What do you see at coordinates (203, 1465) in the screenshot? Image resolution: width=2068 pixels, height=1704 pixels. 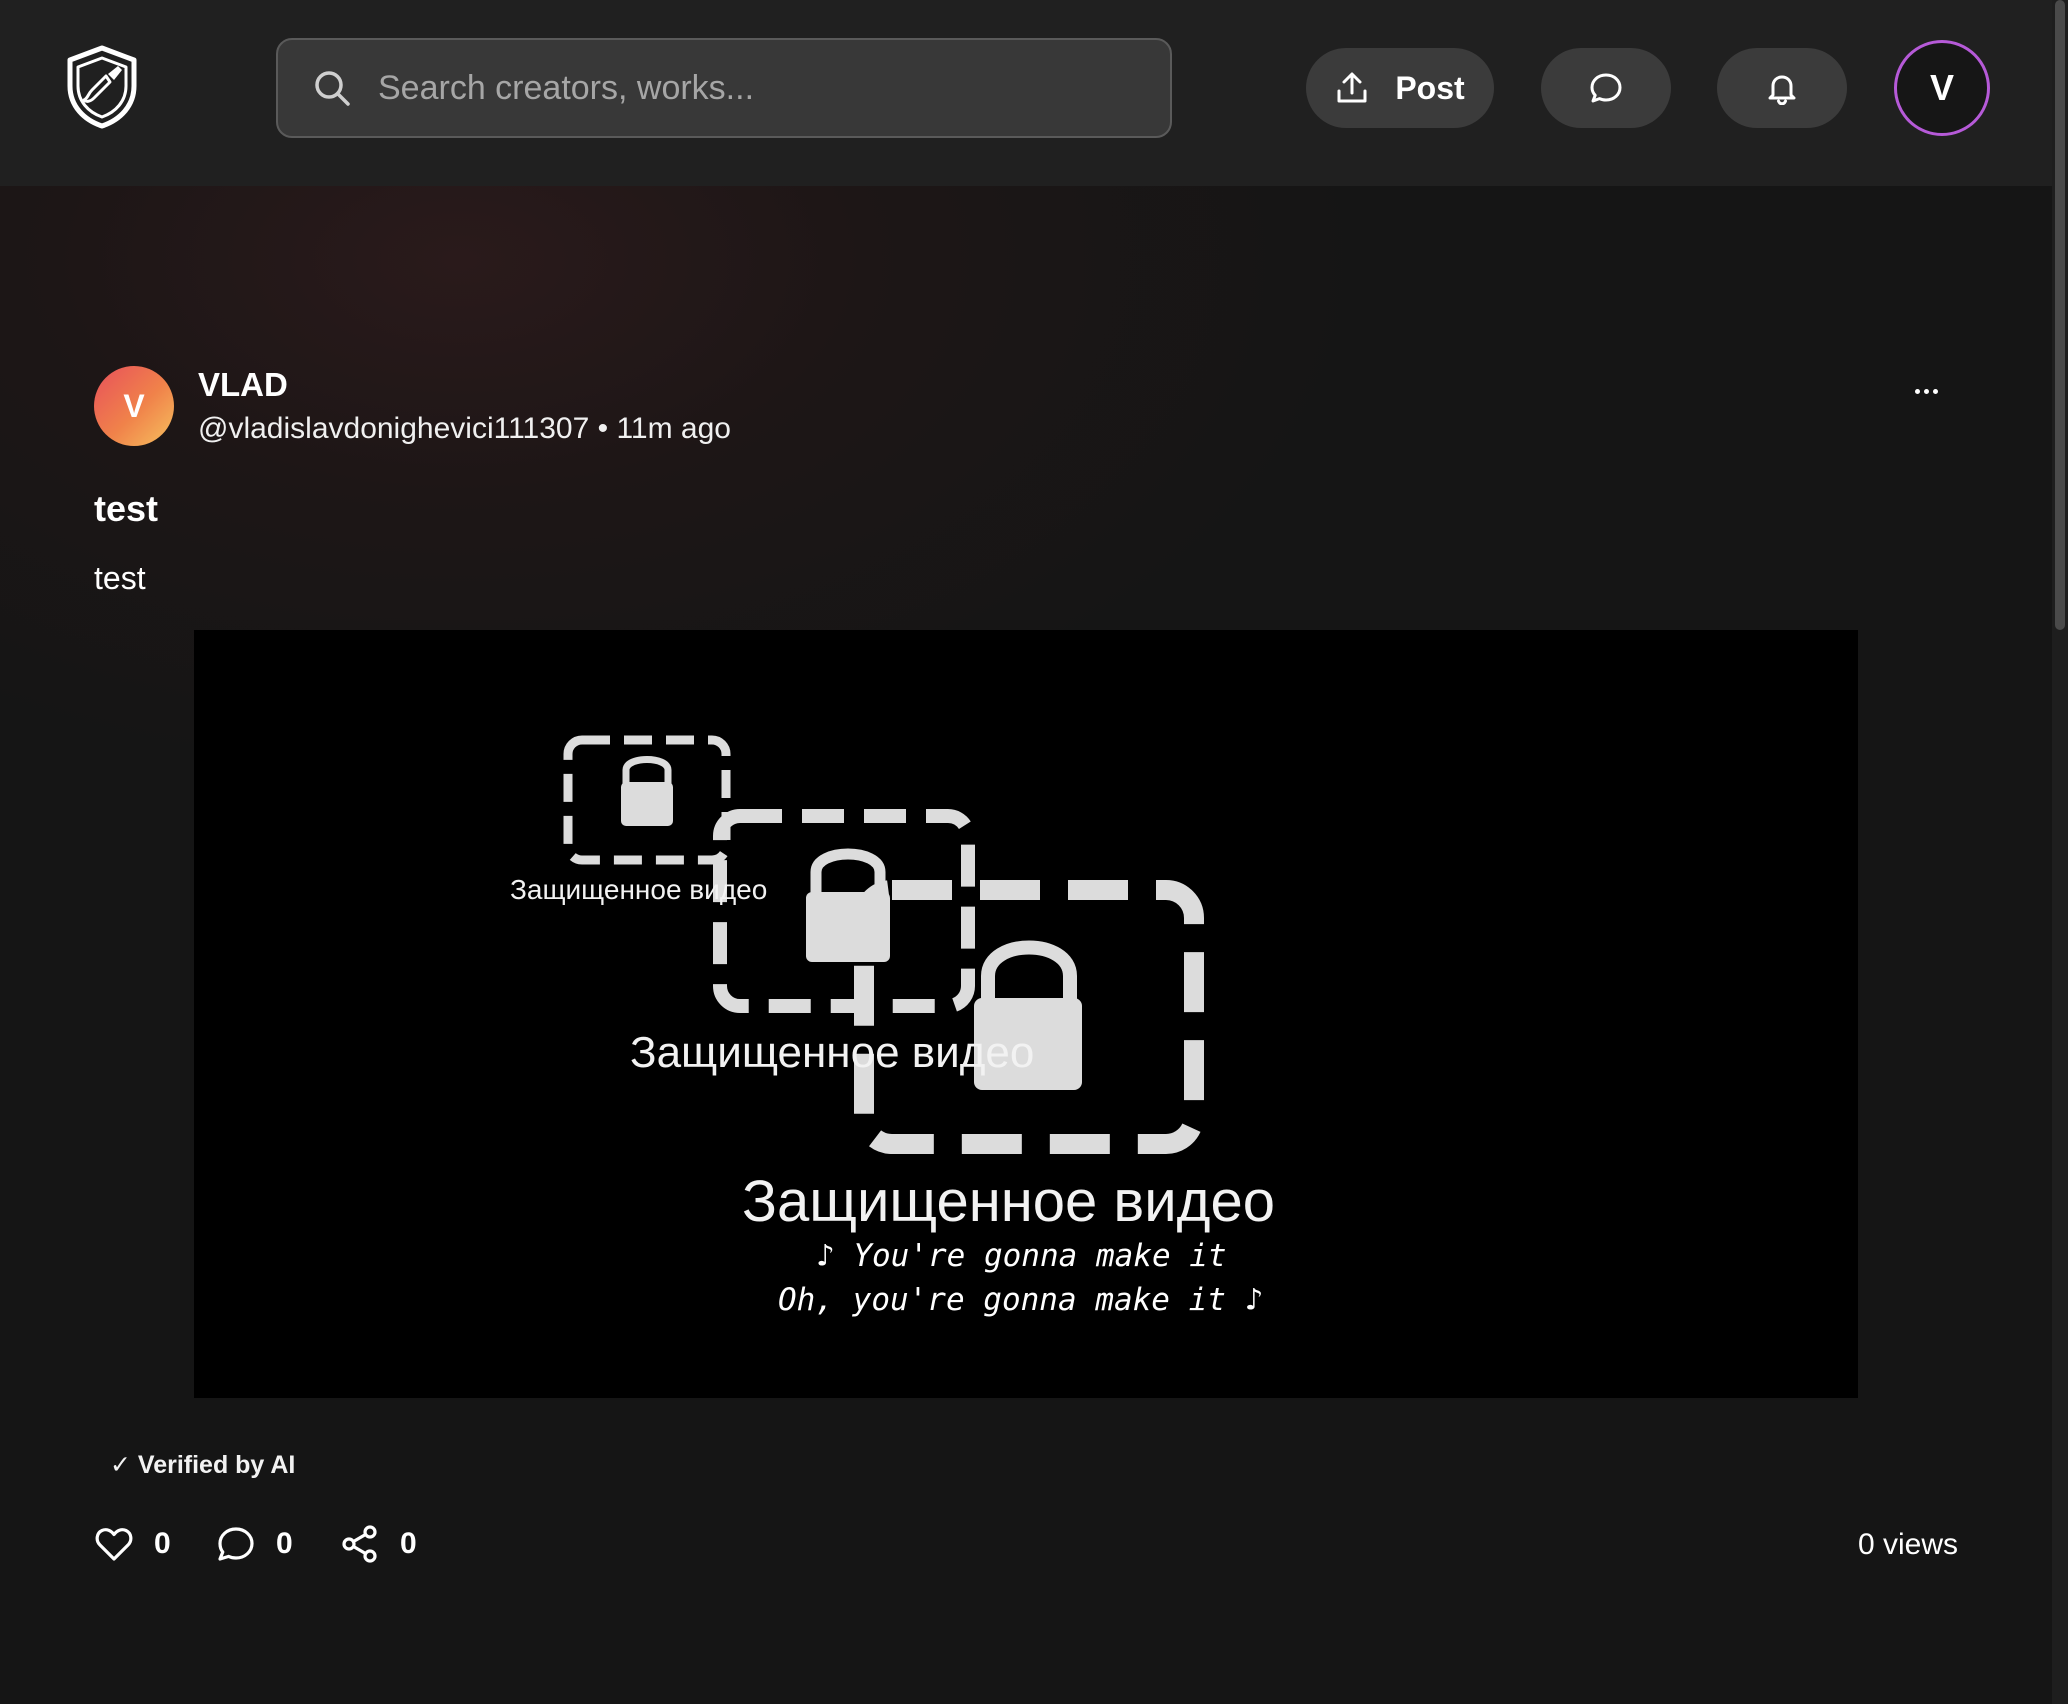 I see `verified-badge: ✓ Verified by AI` at bounding box center [203, 1465].